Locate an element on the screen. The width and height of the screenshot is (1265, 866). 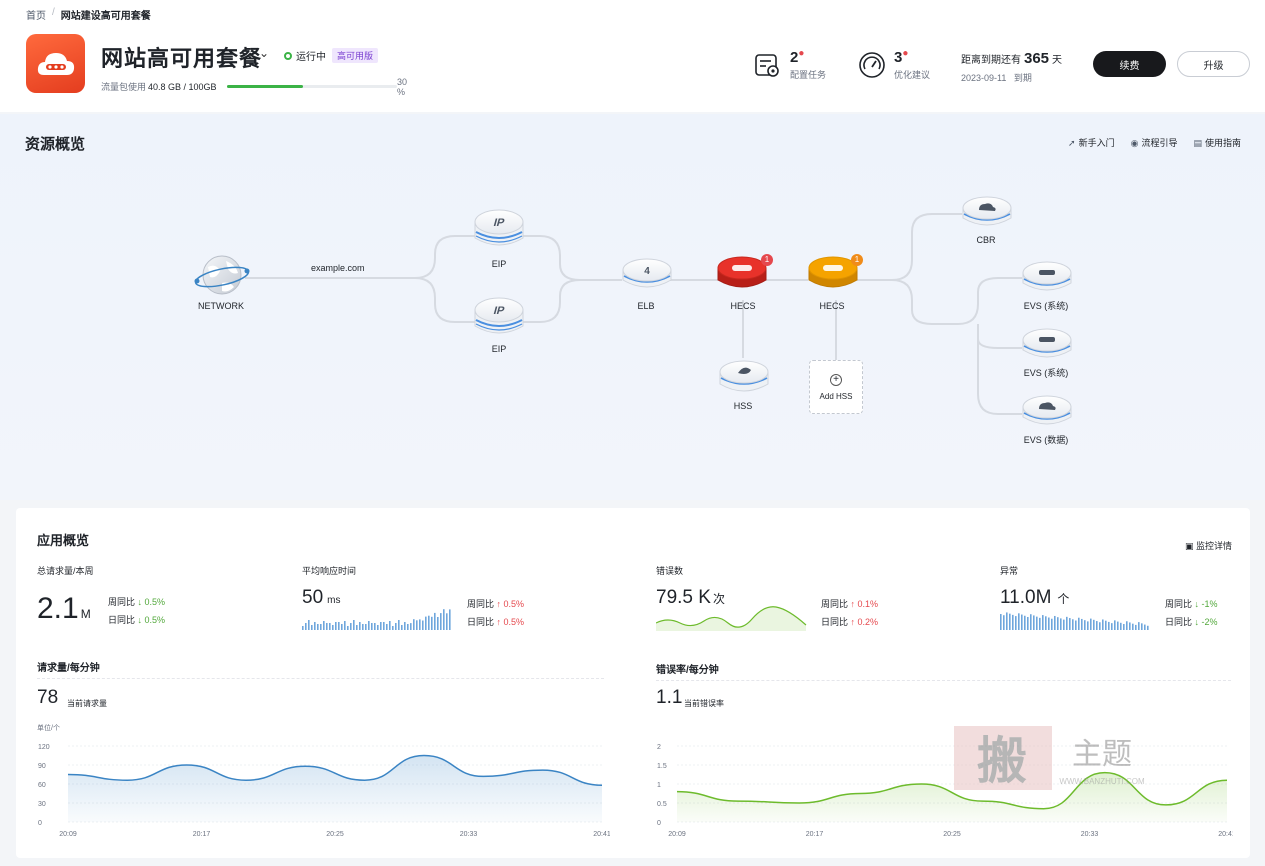
app-overview-title: 应用概览 is located at coordinates (63, 540).